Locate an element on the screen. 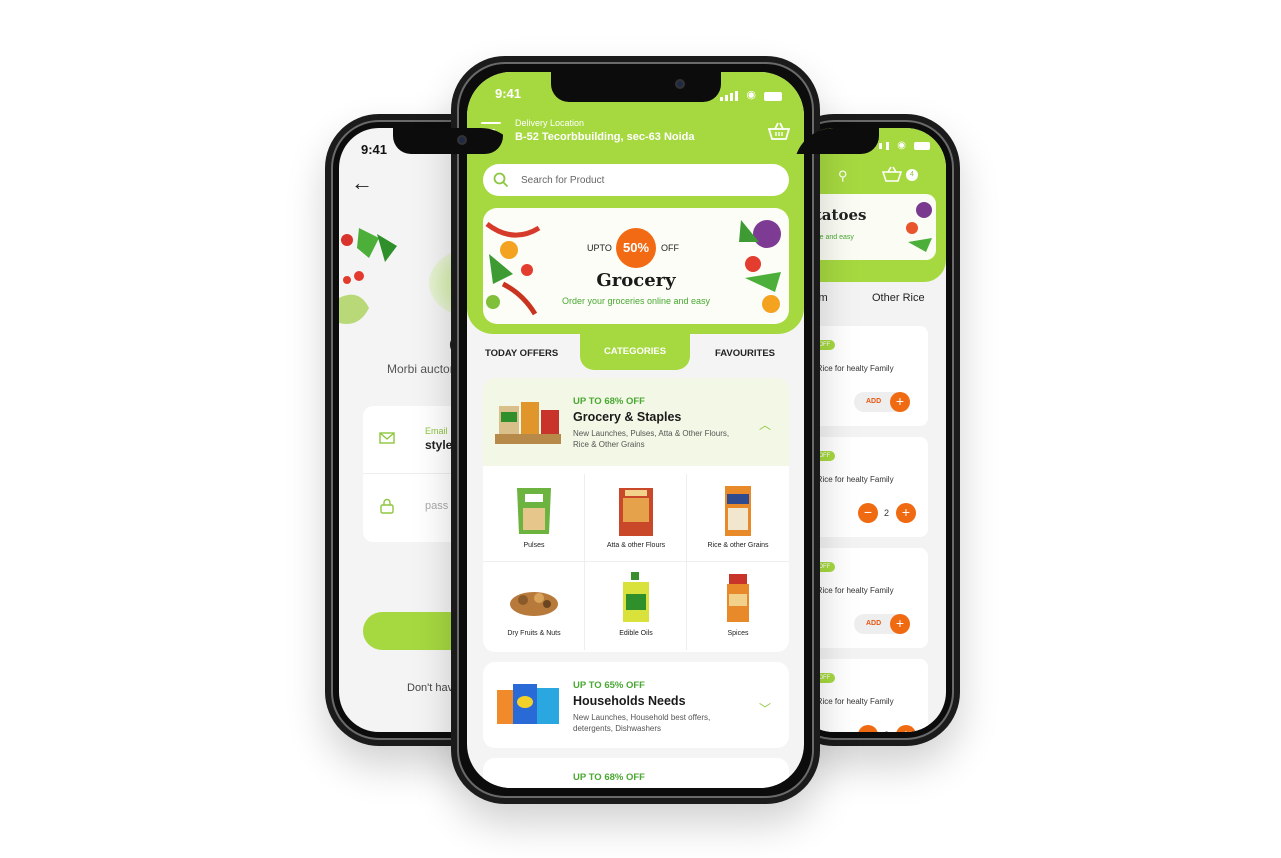 The image size is (1281, 858). vegetables-right-illustration is located at coordinates (760, 266).